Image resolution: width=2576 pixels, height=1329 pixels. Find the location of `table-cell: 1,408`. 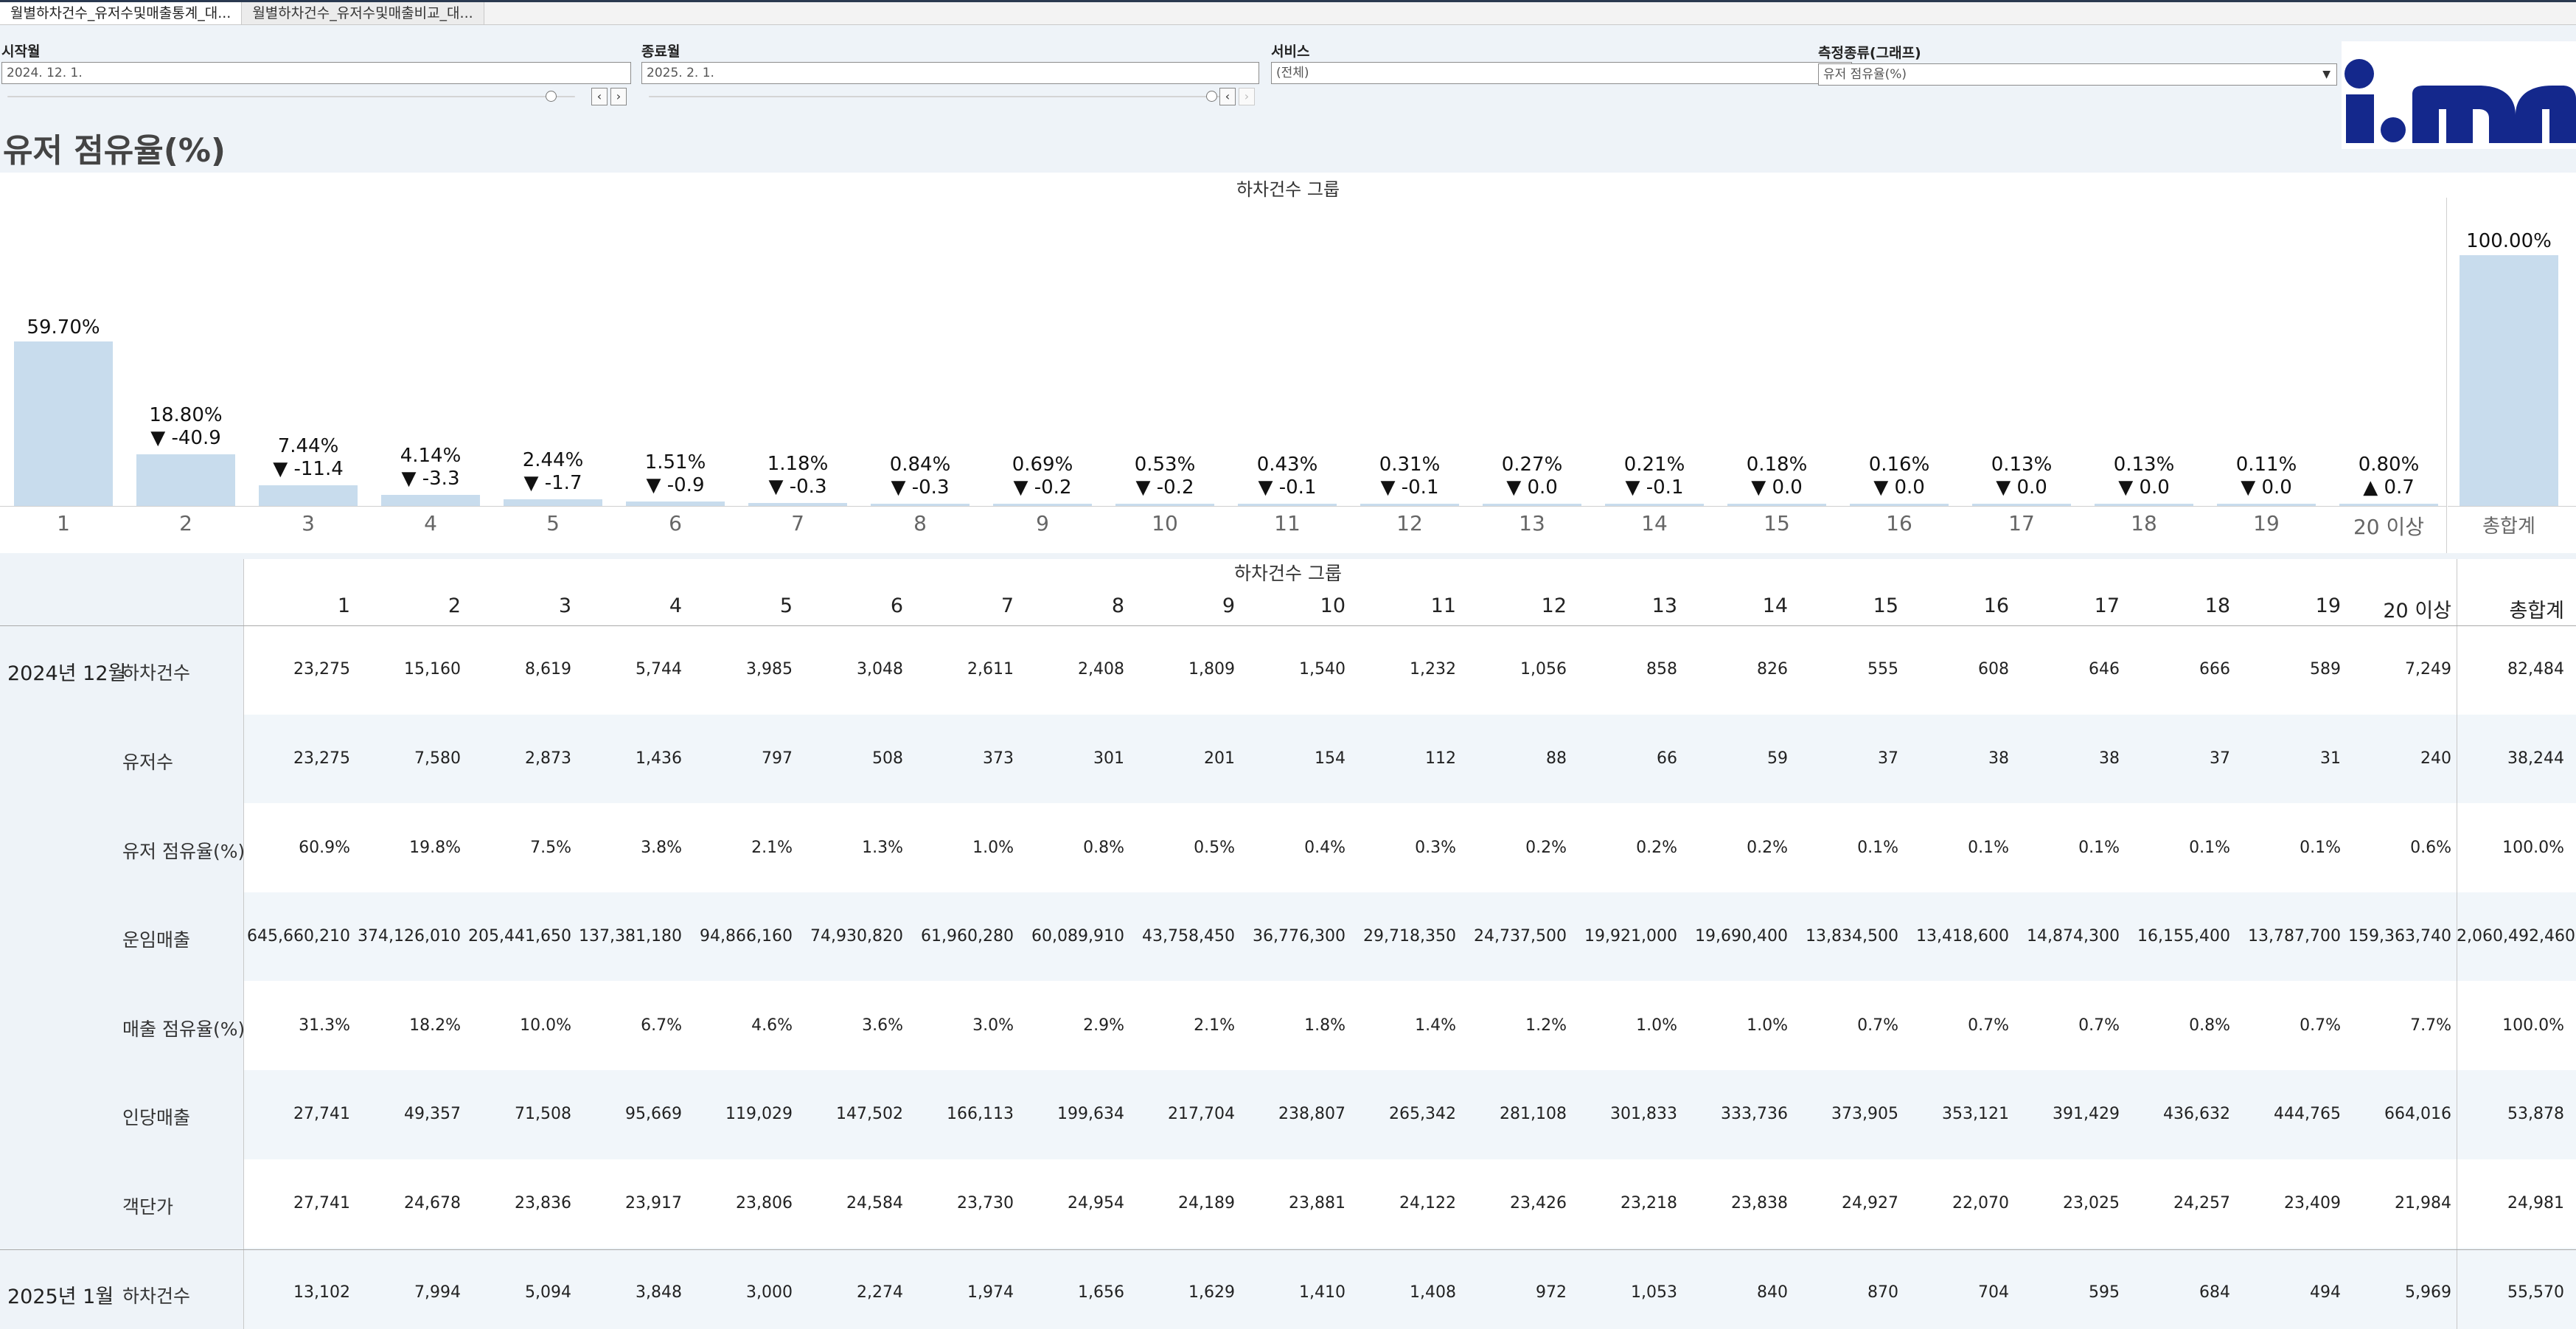

table-cell: 1,408 is located at coordinates (1433, 1292).